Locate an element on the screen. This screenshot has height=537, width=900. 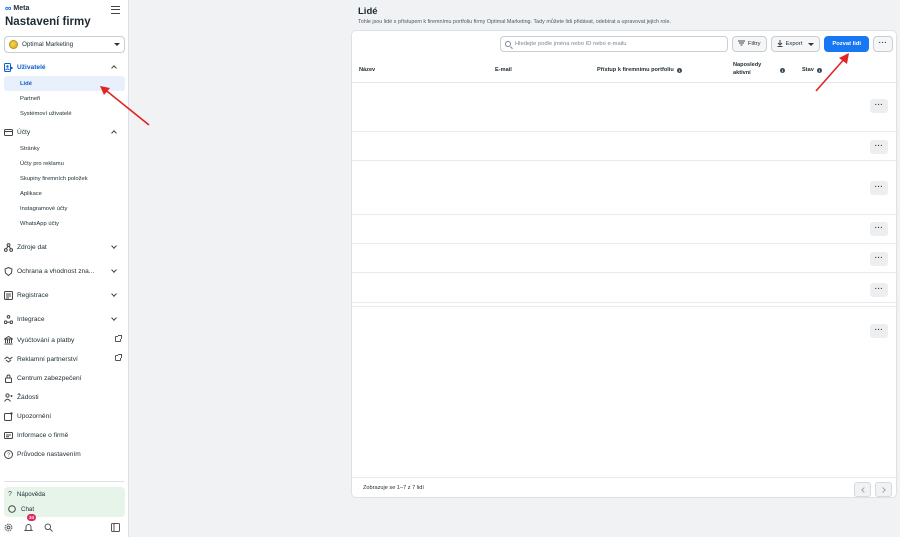
nav-group-integrations-label: Integrace is located at coordinates (31, 319).